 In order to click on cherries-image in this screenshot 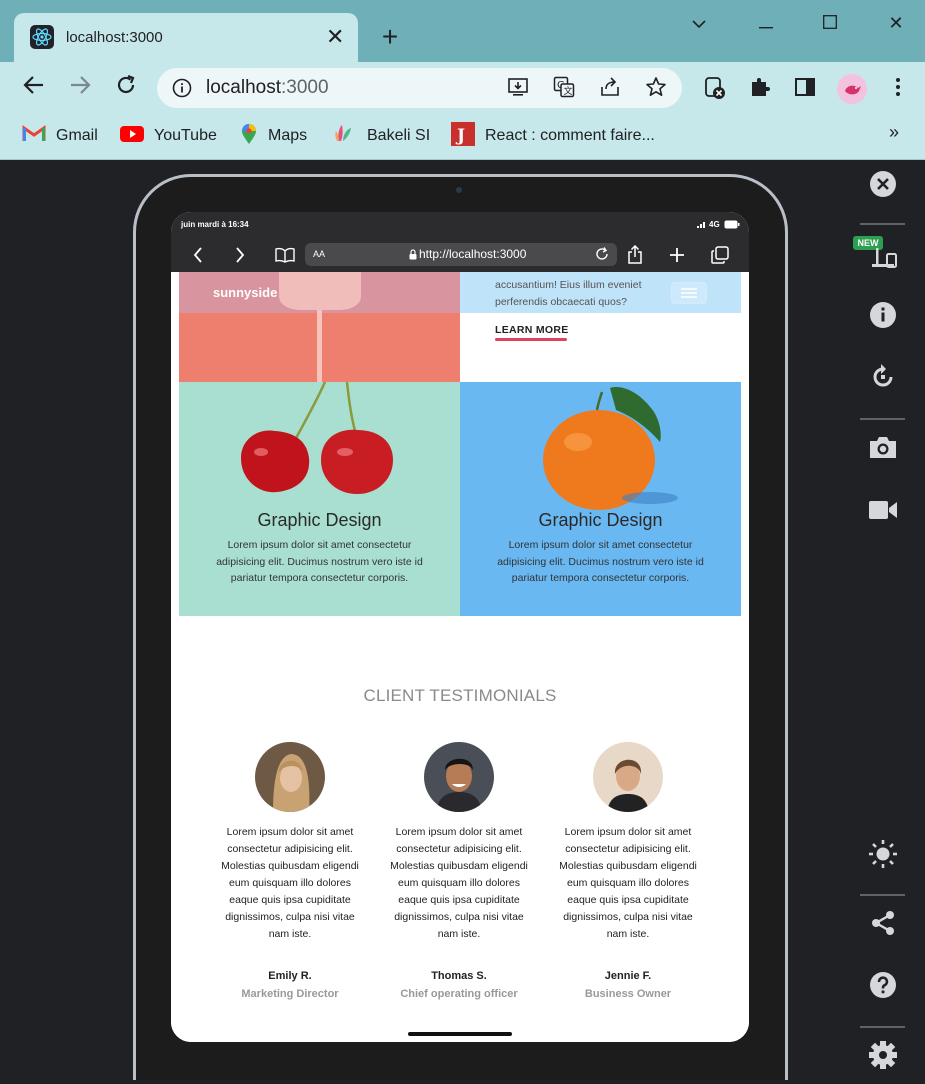, I will do `click(317, 438)`.